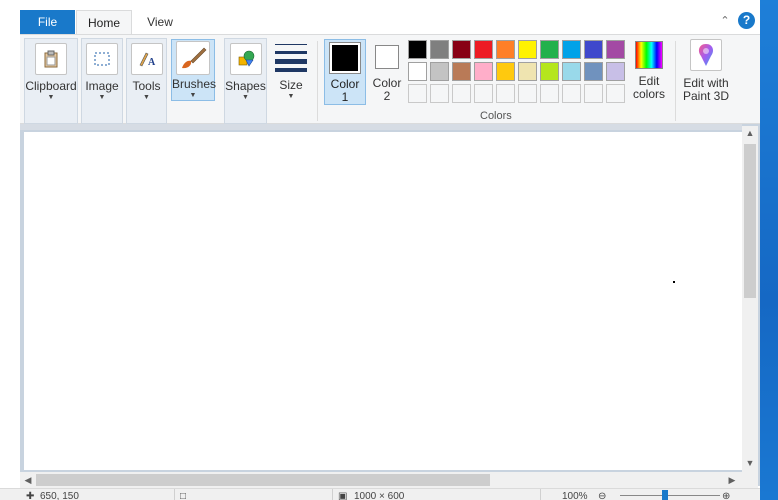 The height and width of the screenshot is (500, 778). Describe the element at coordinates (496, 116) in the screenshot. I see `colors-group-label: Colors` at that location.